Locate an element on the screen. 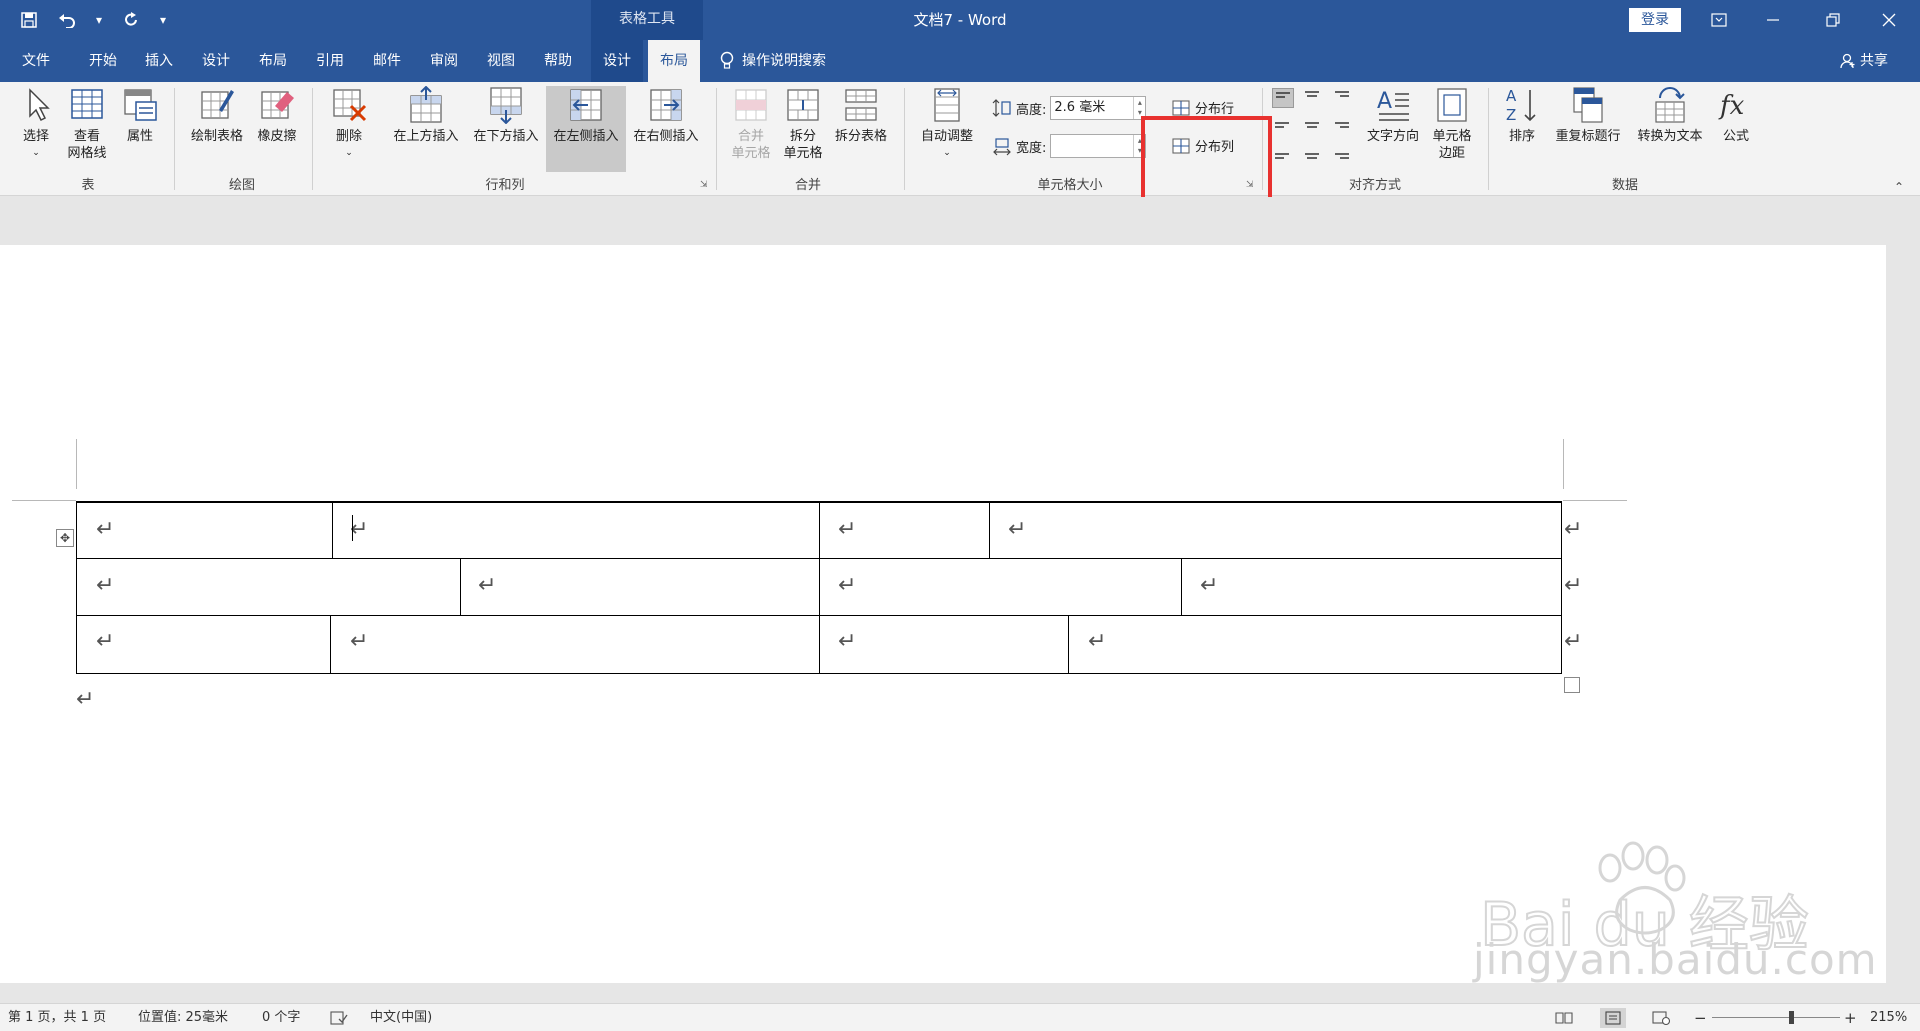 This screenshot has height=1031, width=1920. insert-left-button: 在左侧插入 is located at coordinates (586, 129).